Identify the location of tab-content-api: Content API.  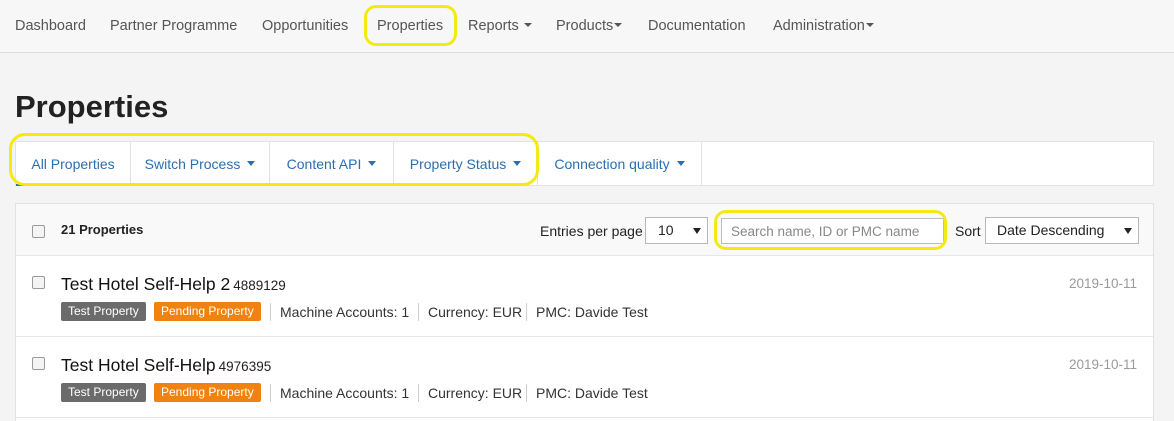
(332, 164).